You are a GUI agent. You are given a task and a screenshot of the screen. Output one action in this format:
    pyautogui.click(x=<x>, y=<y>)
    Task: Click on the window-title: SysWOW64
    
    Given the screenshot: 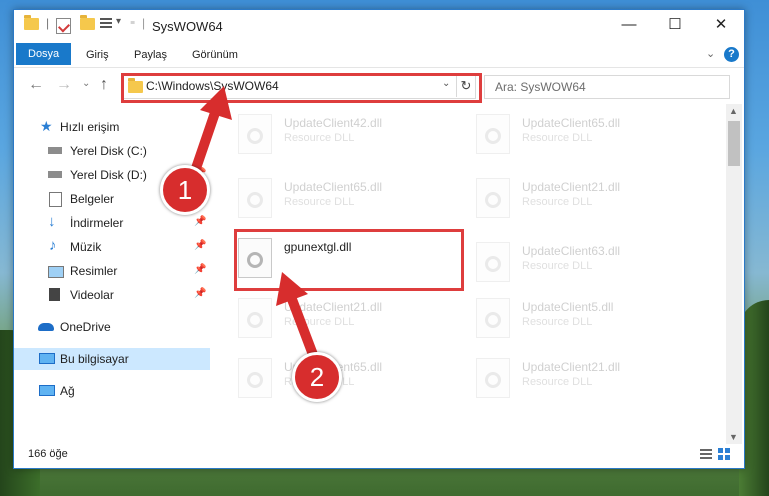 What is the action you would take?
    pyautogui.click(x=187, y=26)
    